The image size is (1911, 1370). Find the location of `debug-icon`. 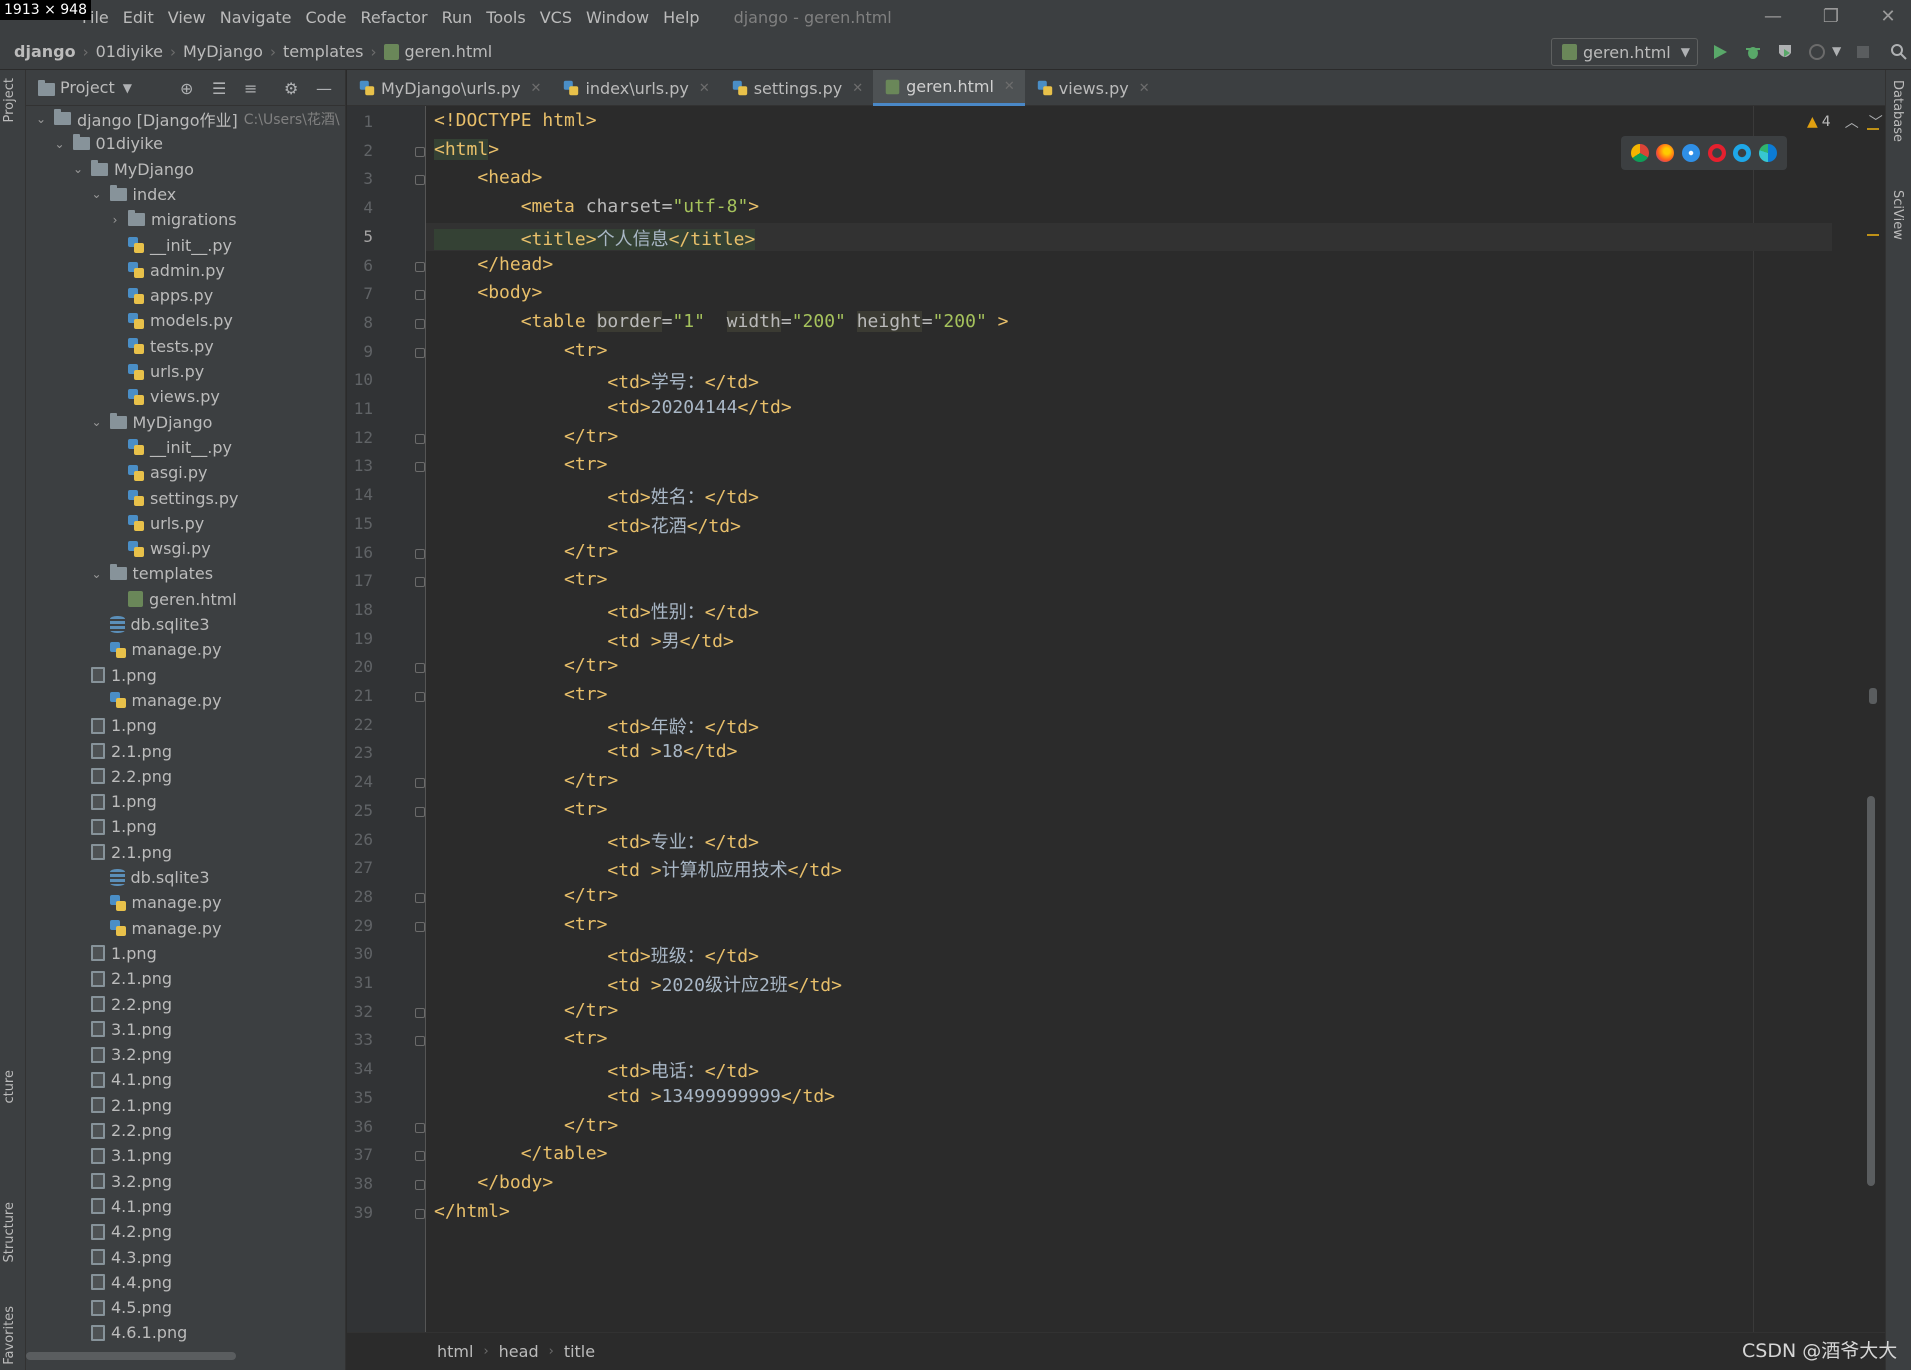

debug-icon is located at coordinates (1753, 52).